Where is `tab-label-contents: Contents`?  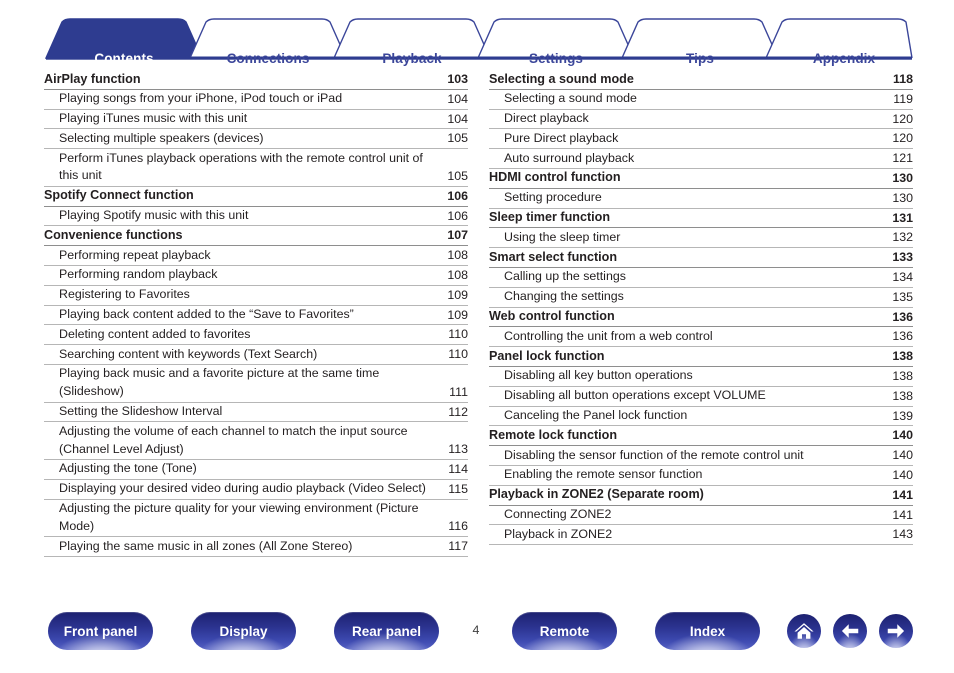 tab-label-contents: Contents is located at coordinates (123, 58).